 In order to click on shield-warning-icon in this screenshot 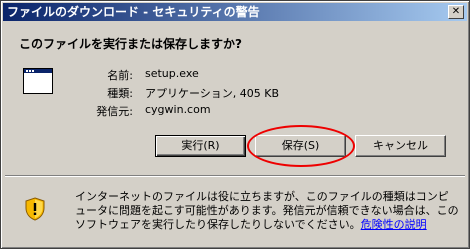, I will do `click(35, 209)`.